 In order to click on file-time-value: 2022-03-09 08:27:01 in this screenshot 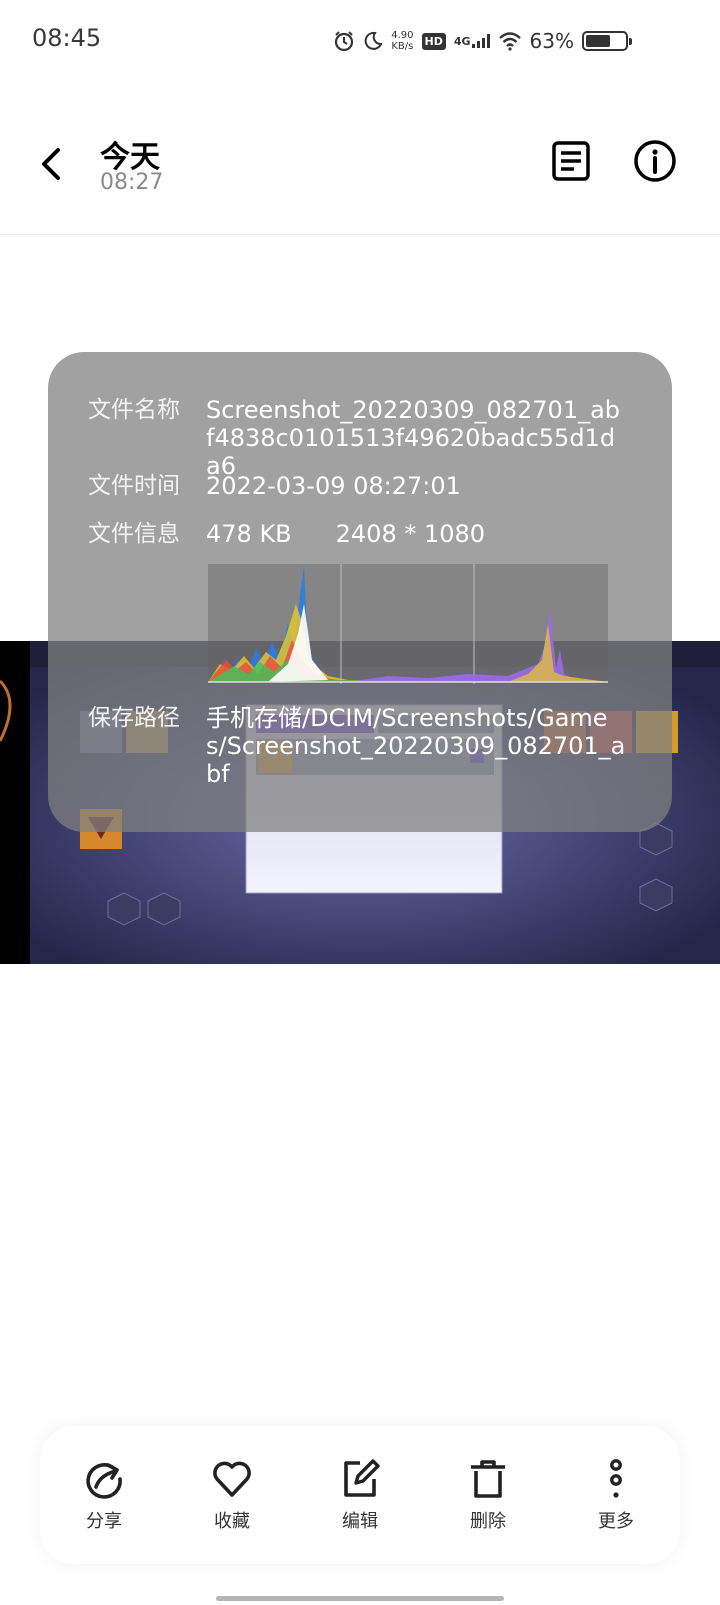, I will do `click(333, 486)`.